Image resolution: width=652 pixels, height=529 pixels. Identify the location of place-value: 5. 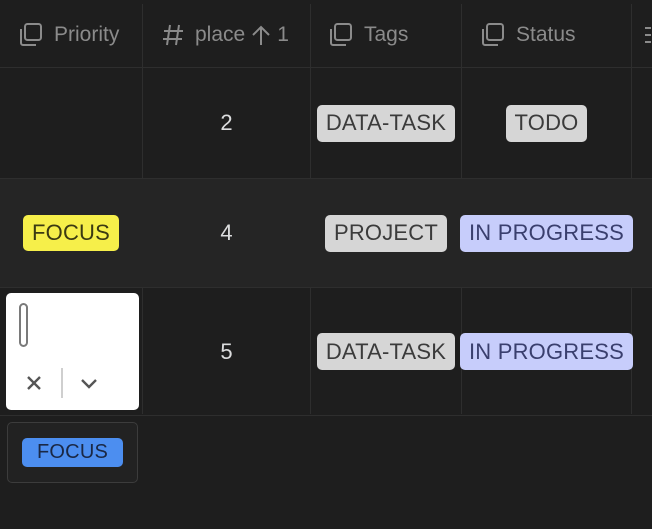
(226, 351).